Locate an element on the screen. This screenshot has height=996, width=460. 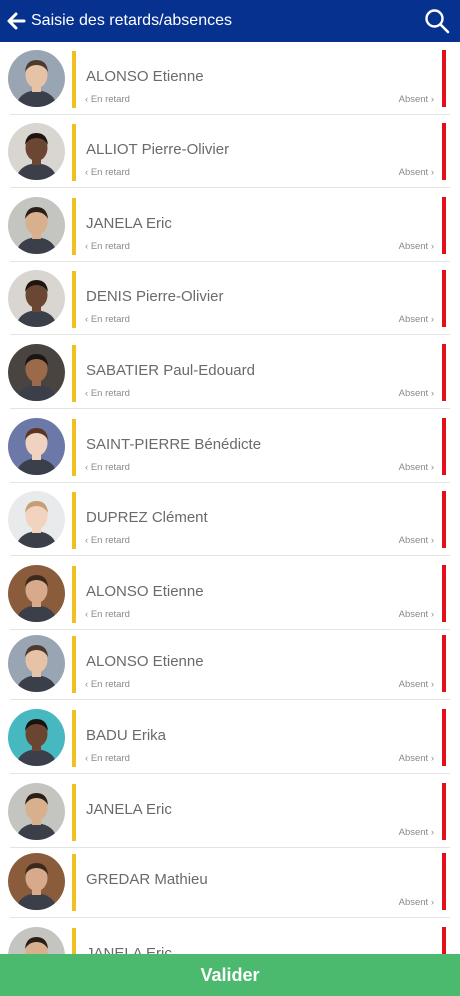
student-name: DENIS Pierre-Olivier is located at coordinates (155, 296).